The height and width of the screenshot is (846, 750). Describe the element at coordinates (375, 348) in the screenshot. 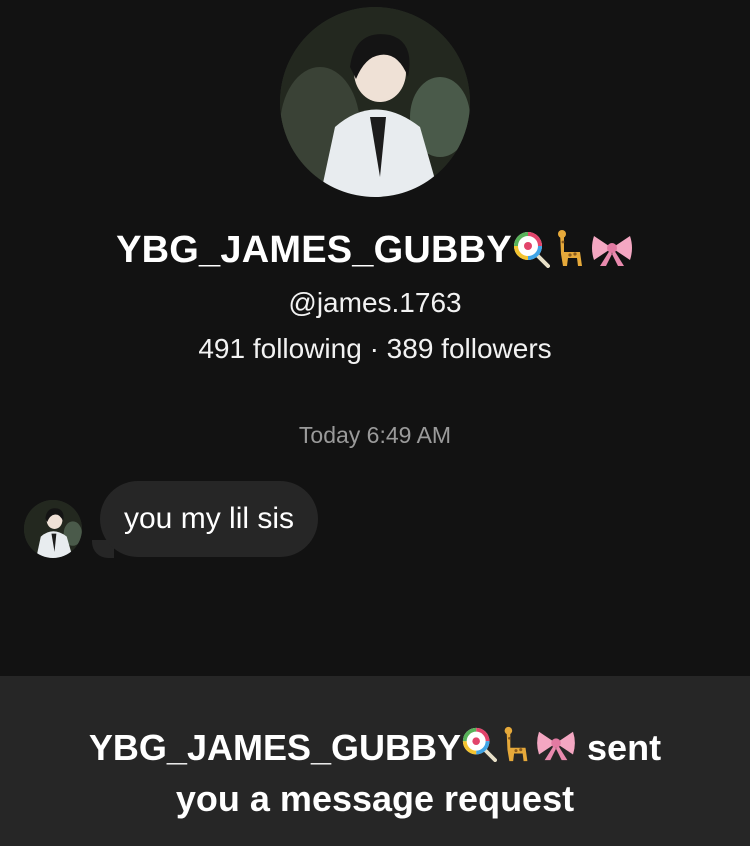

I see `profile-stats: 491 following · 389 followers` at that location.